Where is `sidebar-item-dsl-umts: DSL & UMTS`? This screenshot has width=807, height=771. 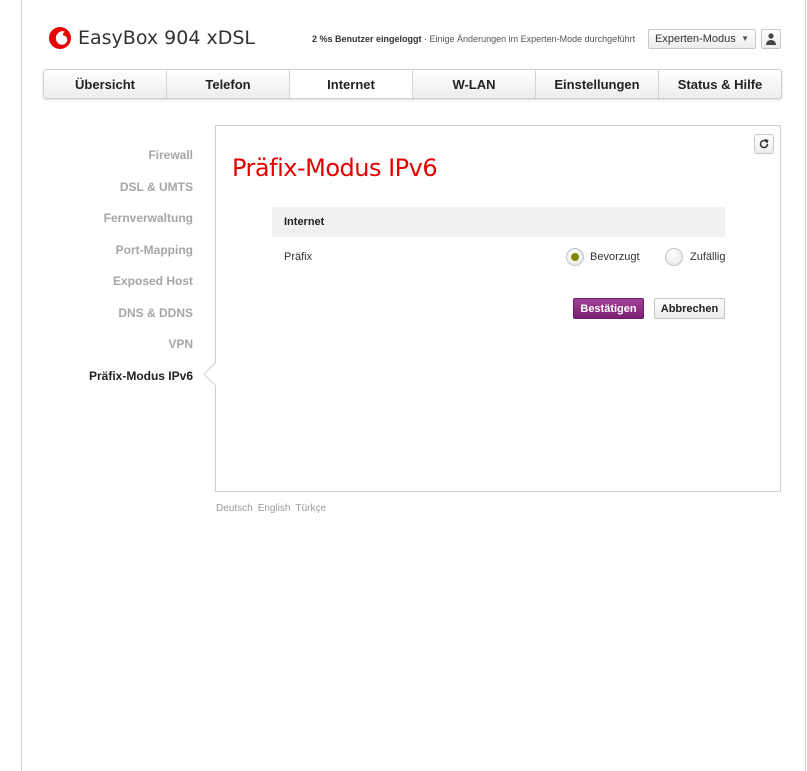 sidebar-item-dsl-umts: DSL & UMTS is located at coordinates (118, 188).